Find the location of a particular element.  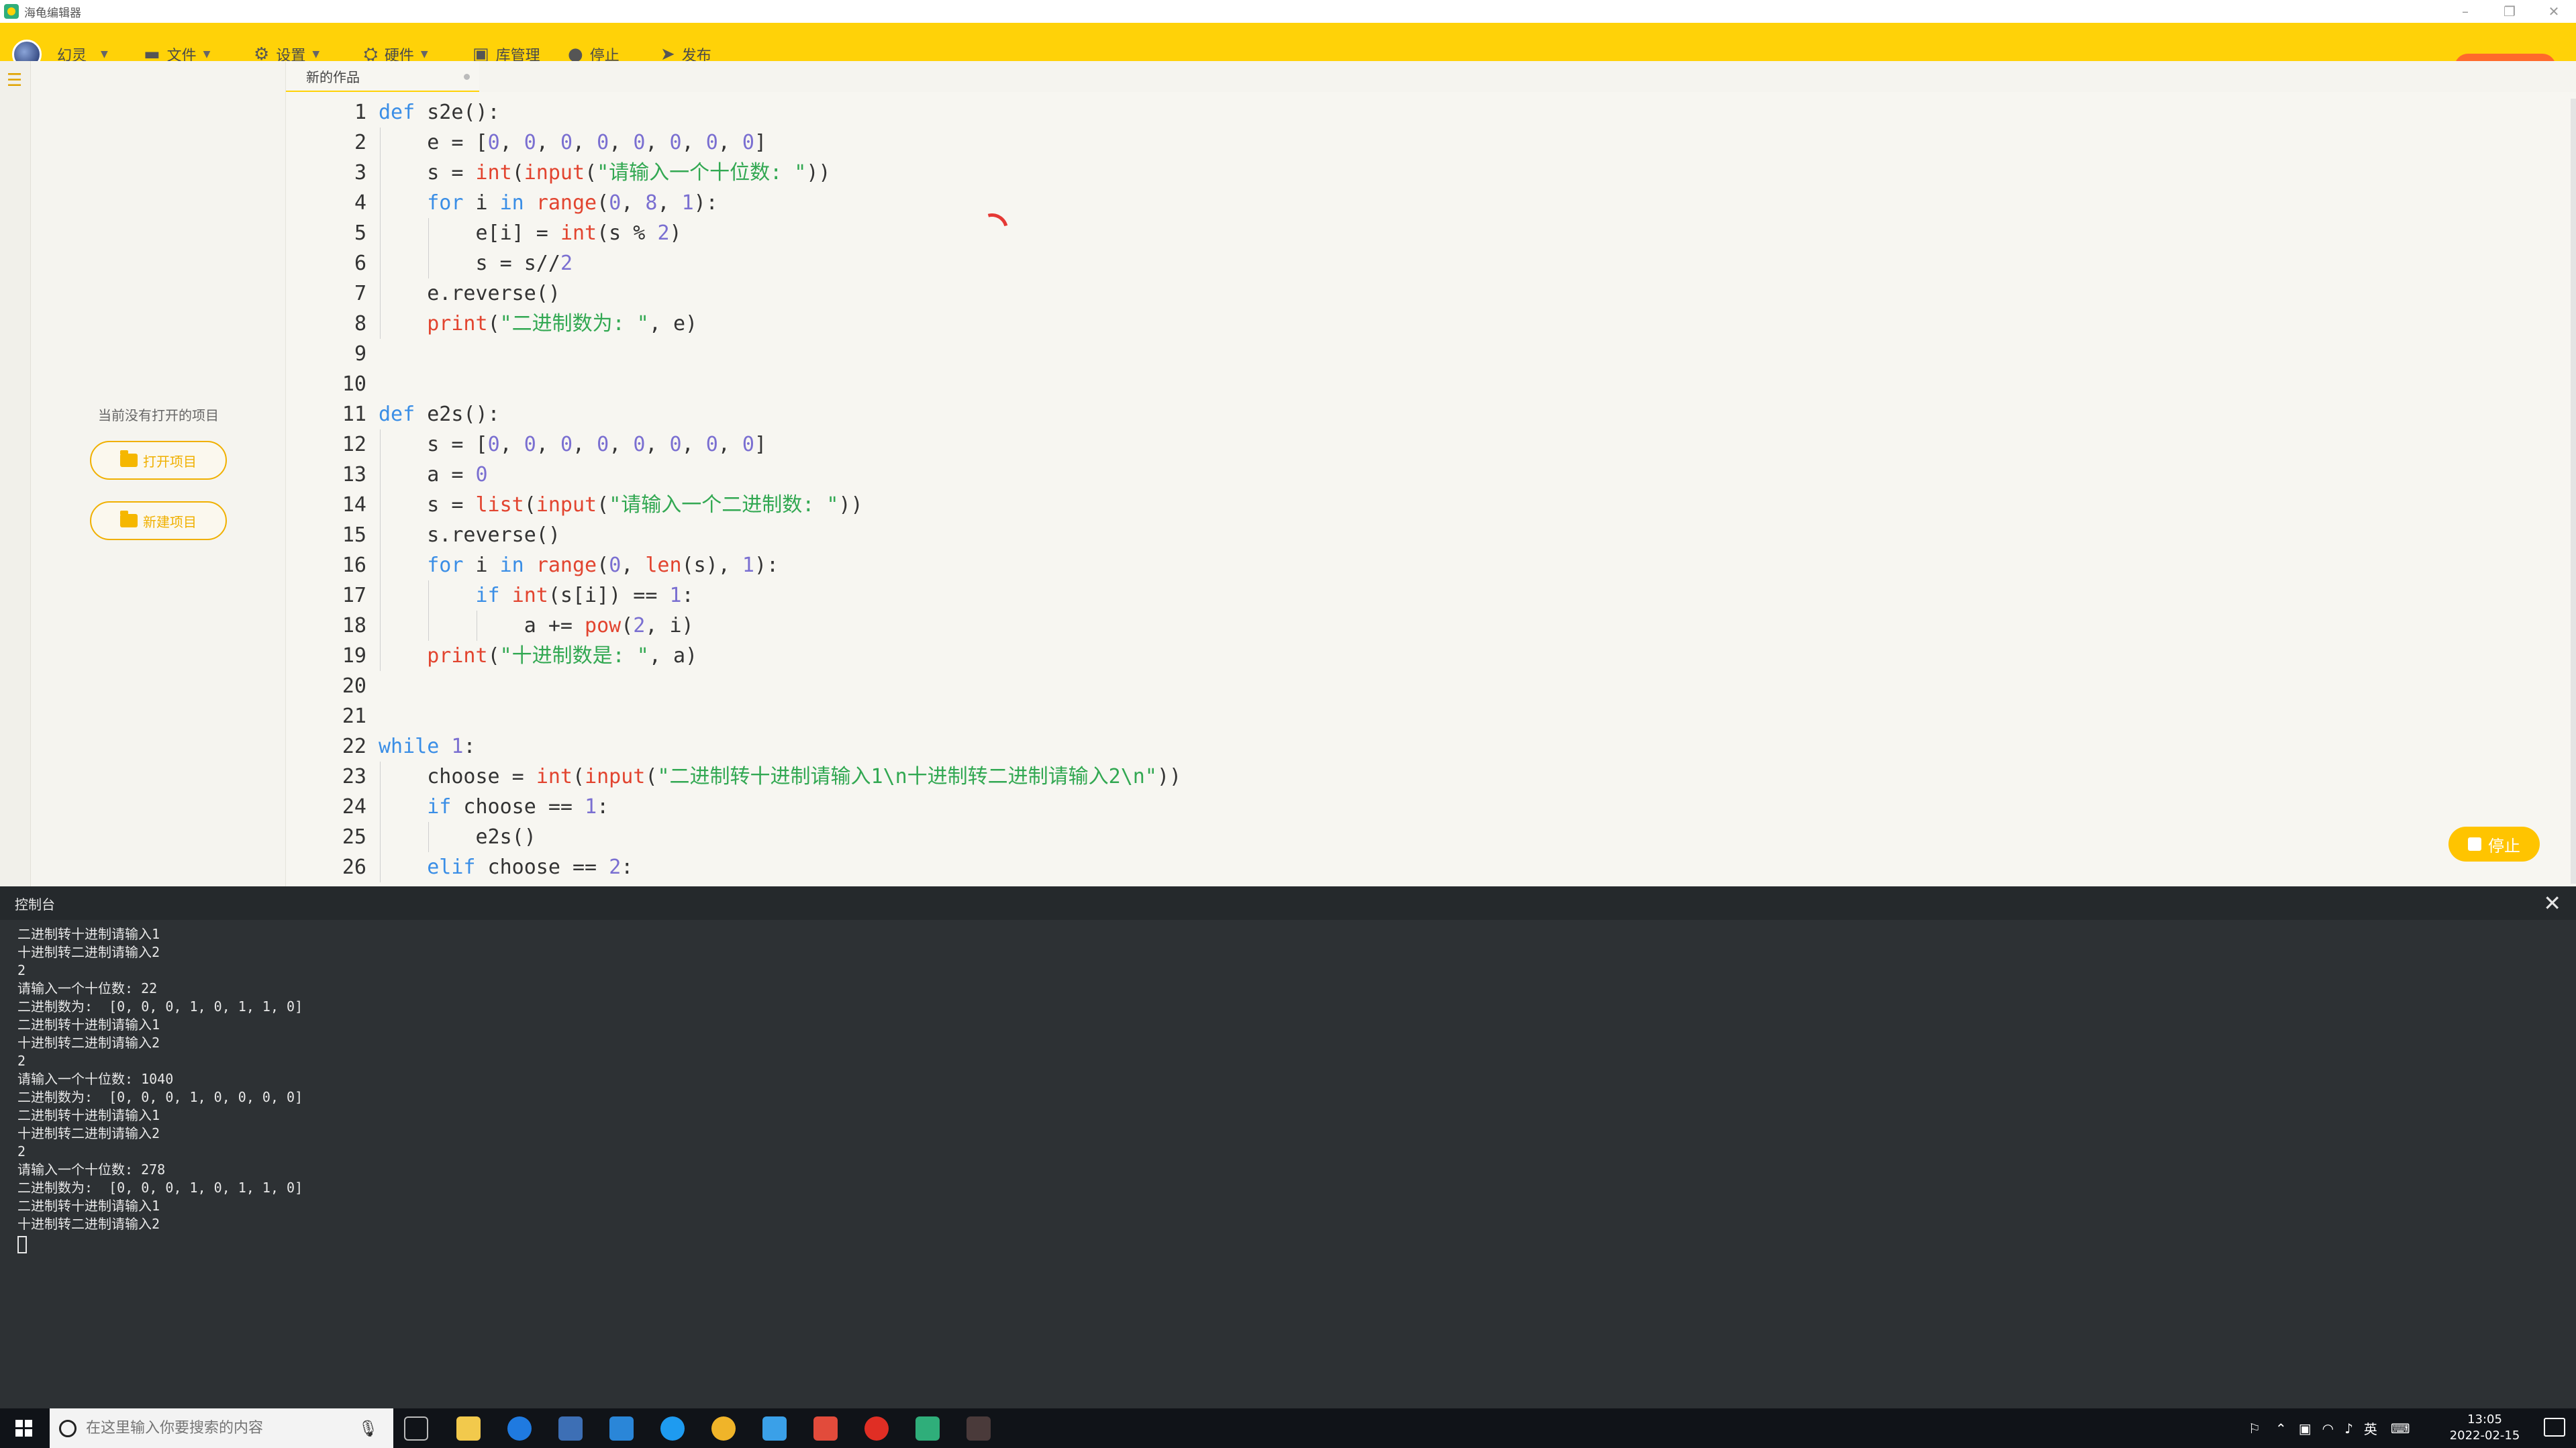

code-line: for i in range(0, len(s), 1): is located at coordinates (579, 565).